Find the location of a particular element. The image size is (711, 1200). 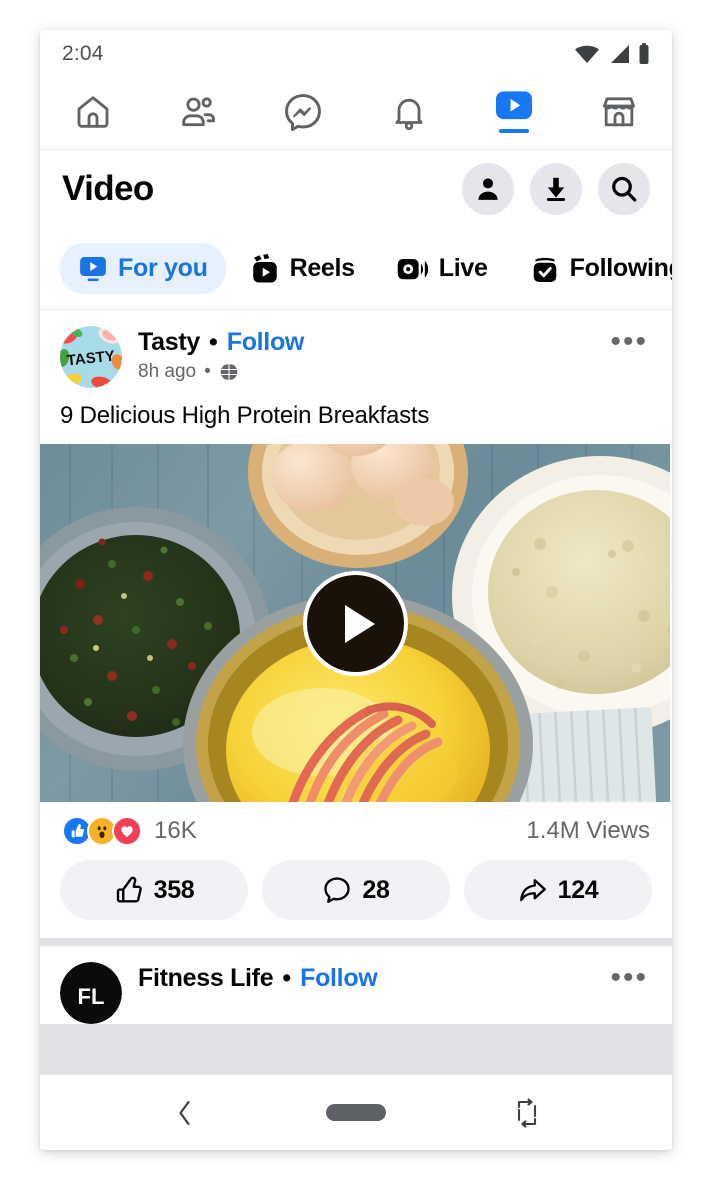

marketplace-icon is located at coordinates (619, 111).